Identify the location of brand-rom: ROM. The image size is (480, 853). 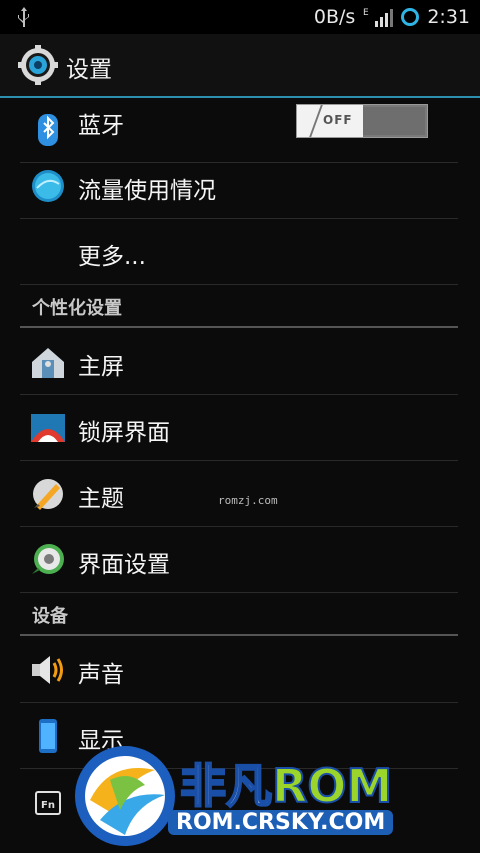
(332, 786).